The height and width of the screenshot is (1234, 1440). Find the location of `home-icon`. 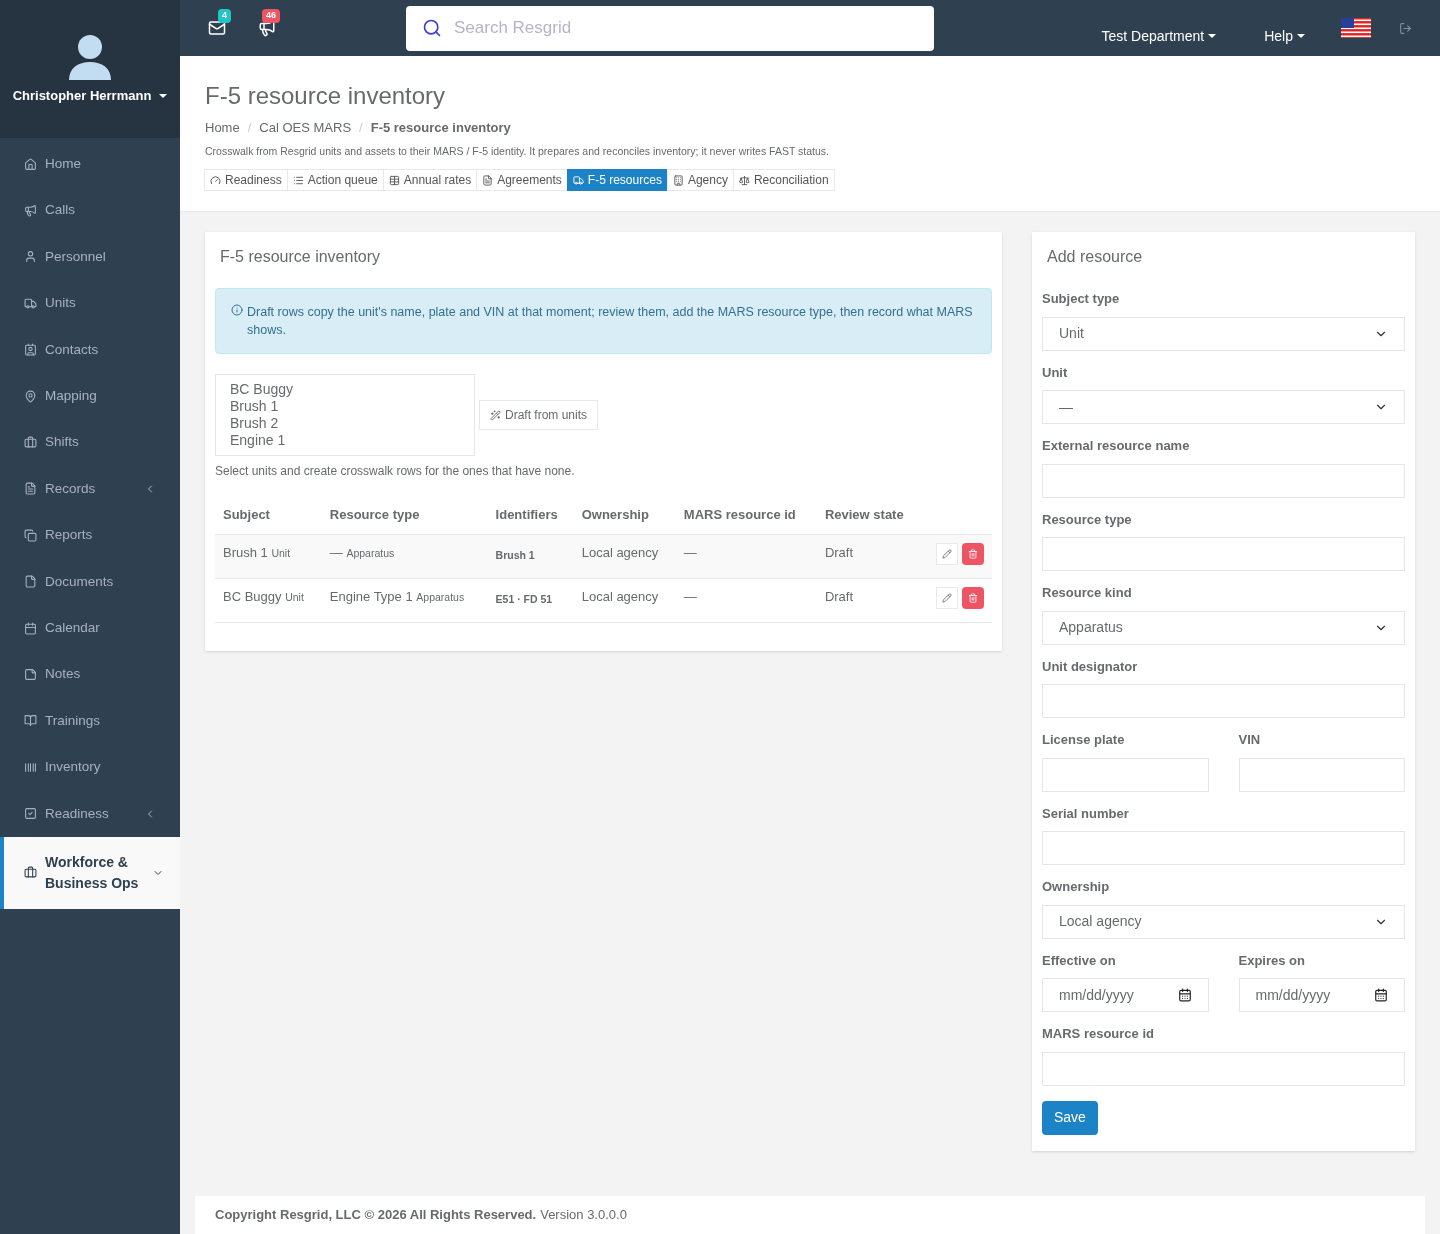

home-icon is located at coordinates (30, 164).